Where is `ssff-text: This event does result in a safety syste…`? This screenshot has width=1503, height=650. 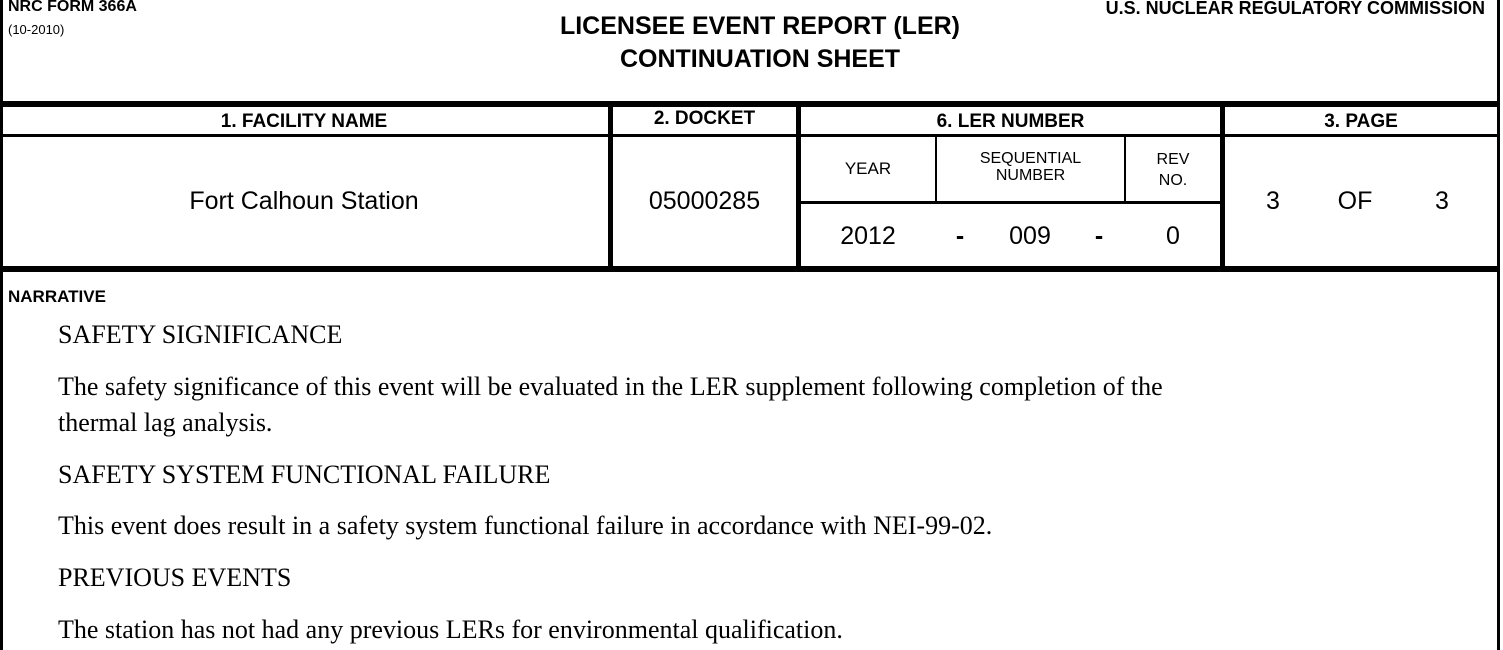
ssff-text: This event does result in a safety syste… is located at coordinates (525, 525).